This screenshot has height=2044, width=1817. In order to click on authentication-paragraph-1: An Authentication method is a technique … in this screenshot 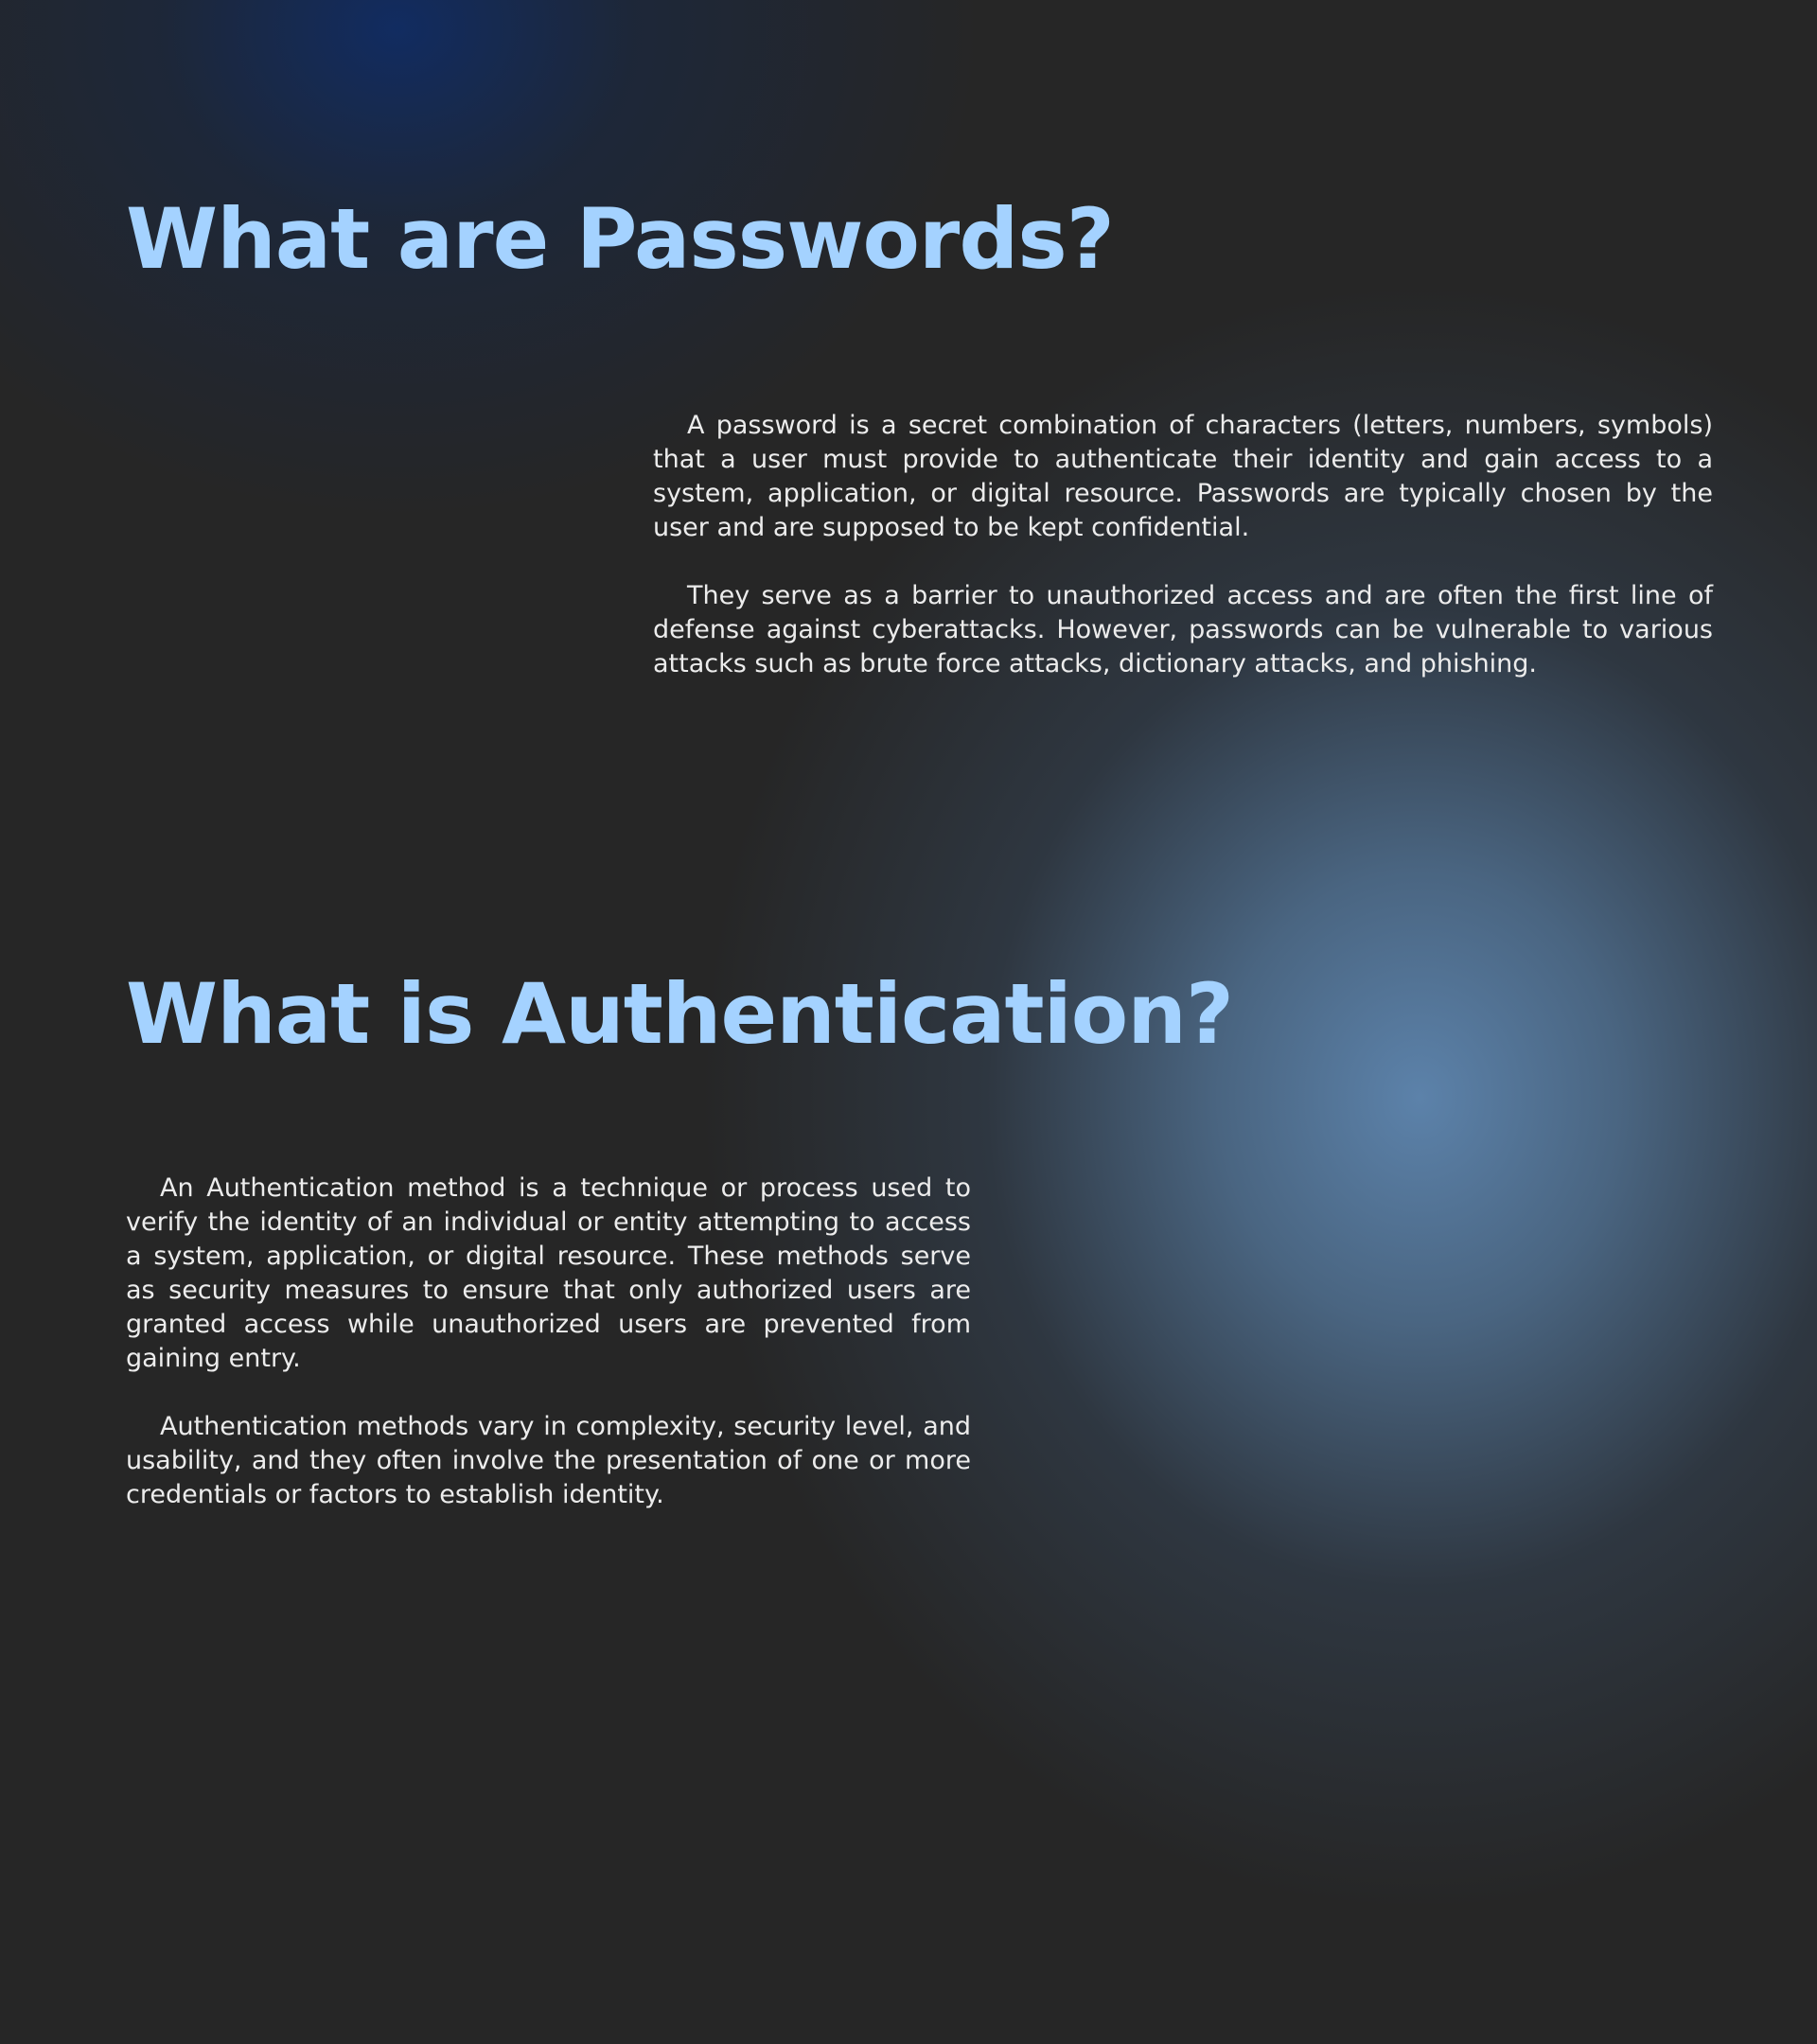, I will do `click(548, 1273)`.